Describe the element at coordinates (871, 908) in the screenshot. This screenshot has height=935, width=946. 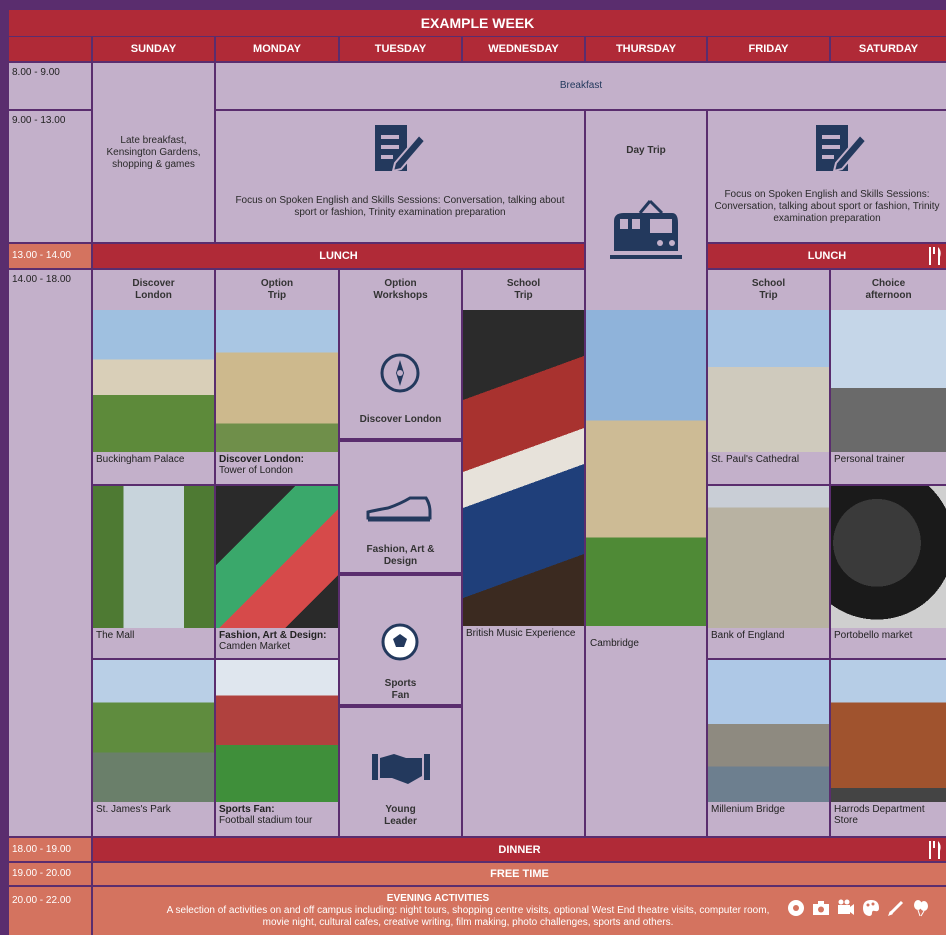
I see `paint-palette-icon` at that location.